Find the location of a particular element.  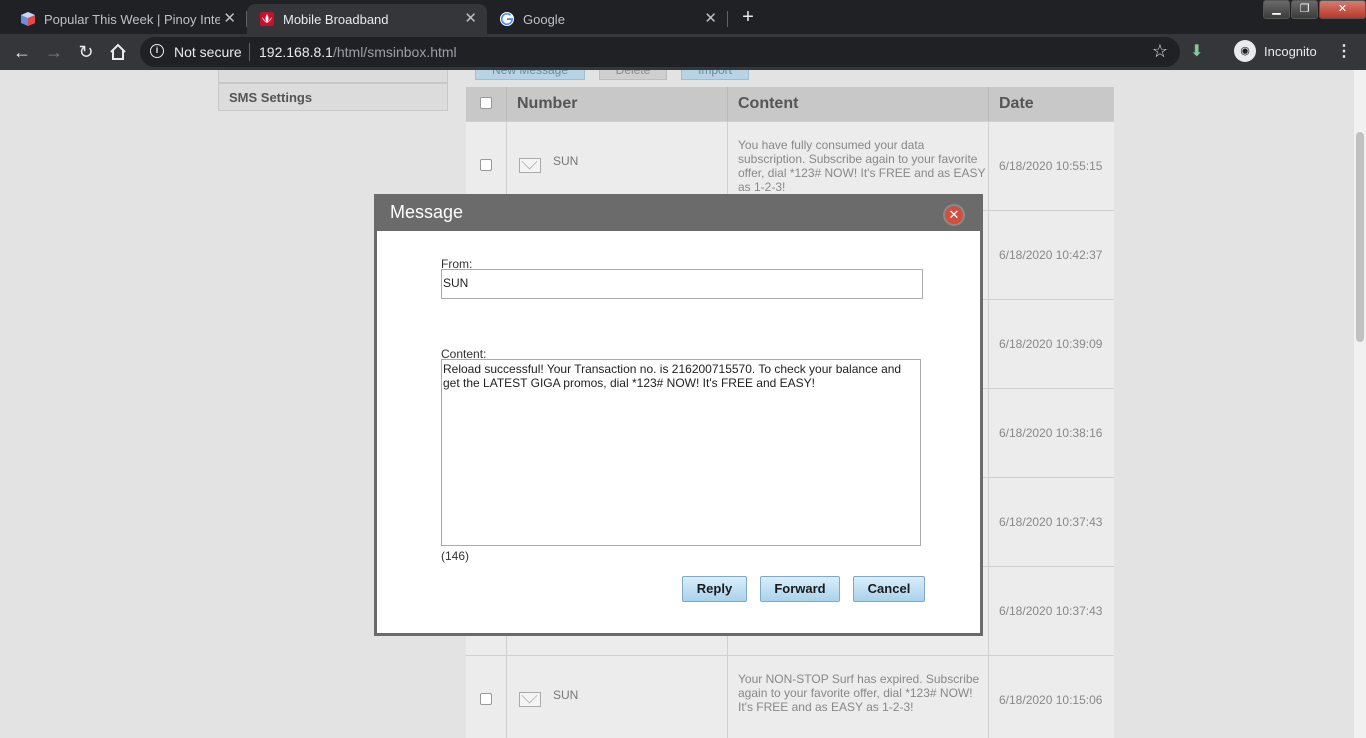

delete-button: Delete is located at coordinates (633, 75).